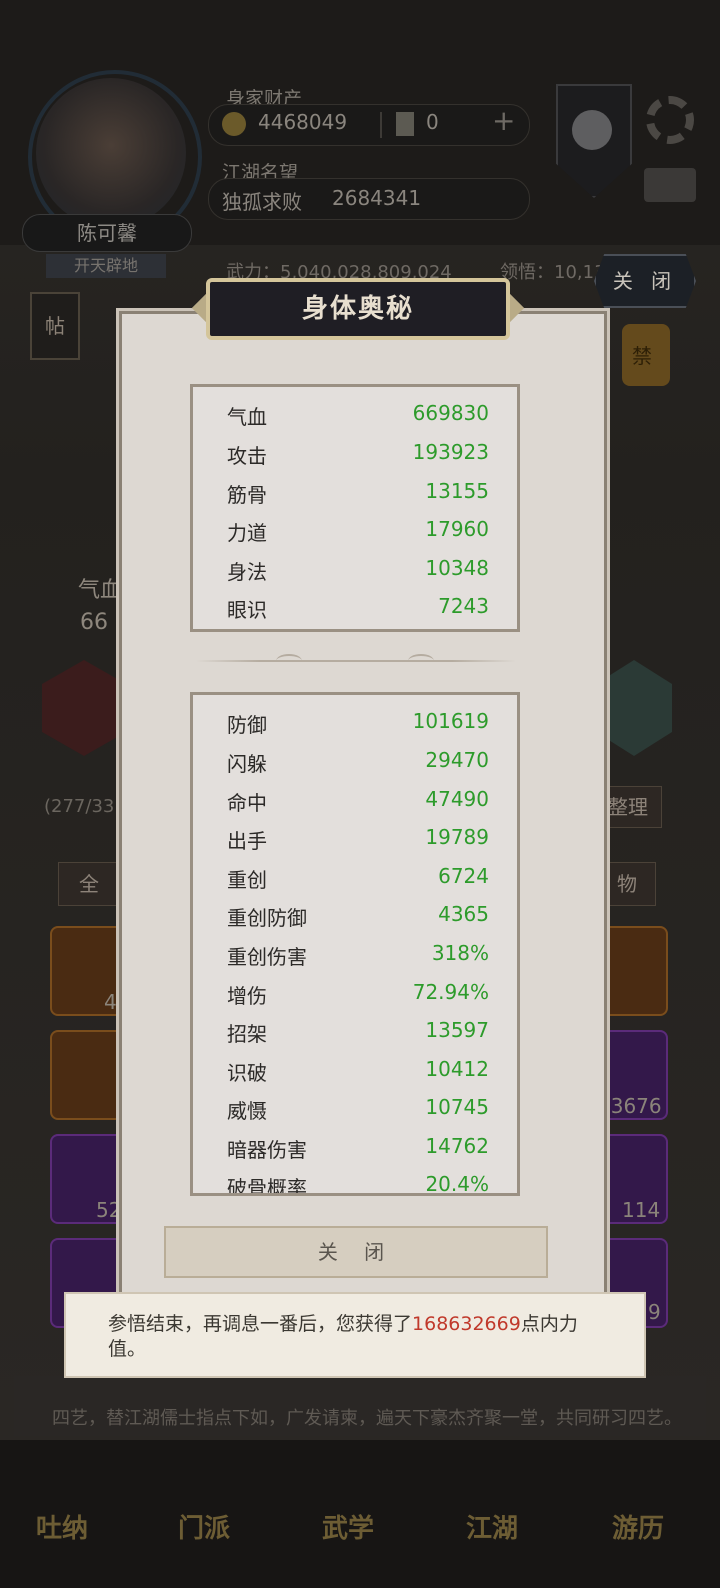 The height and width of the screenshot is (1588, 720). What do you see at coordinates (62, 1526) in the screenshot?
I see `nav-tuna: 吐纳` at bounding box center [62, 1526].